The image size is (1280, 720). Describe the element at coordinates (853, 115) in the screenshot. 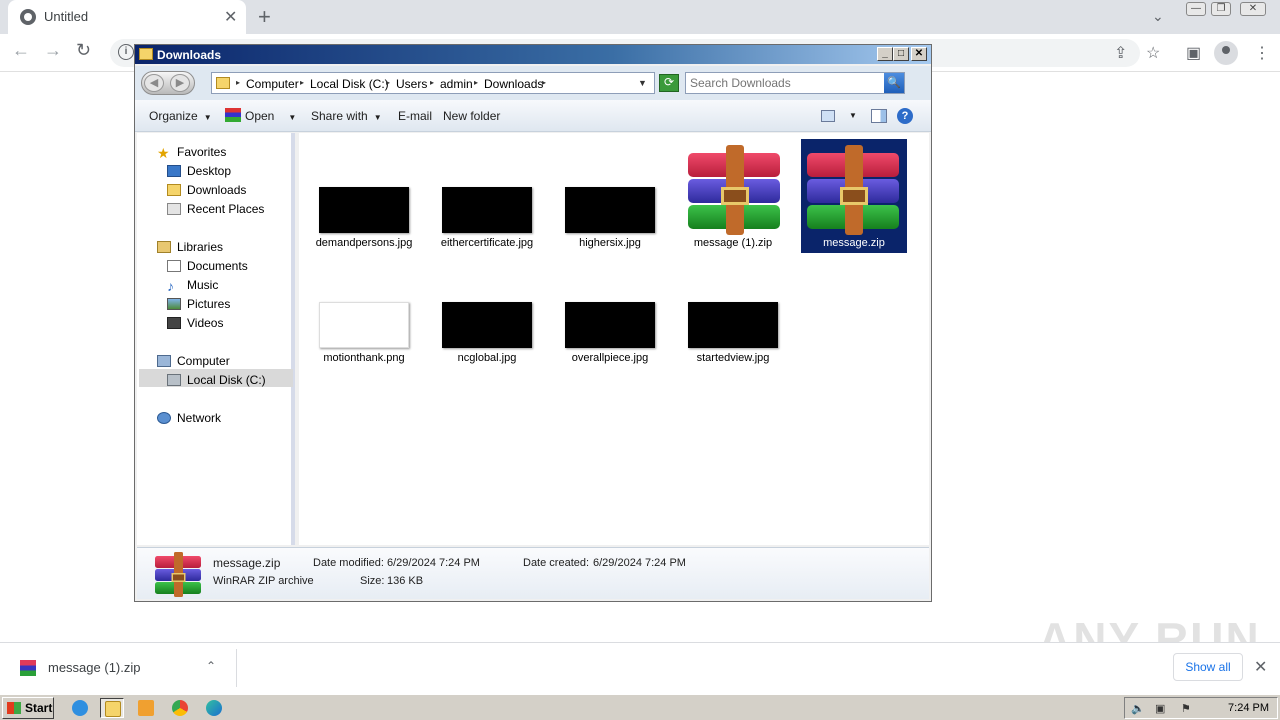

I see `view-dropdown-icon: ▼` at that location.